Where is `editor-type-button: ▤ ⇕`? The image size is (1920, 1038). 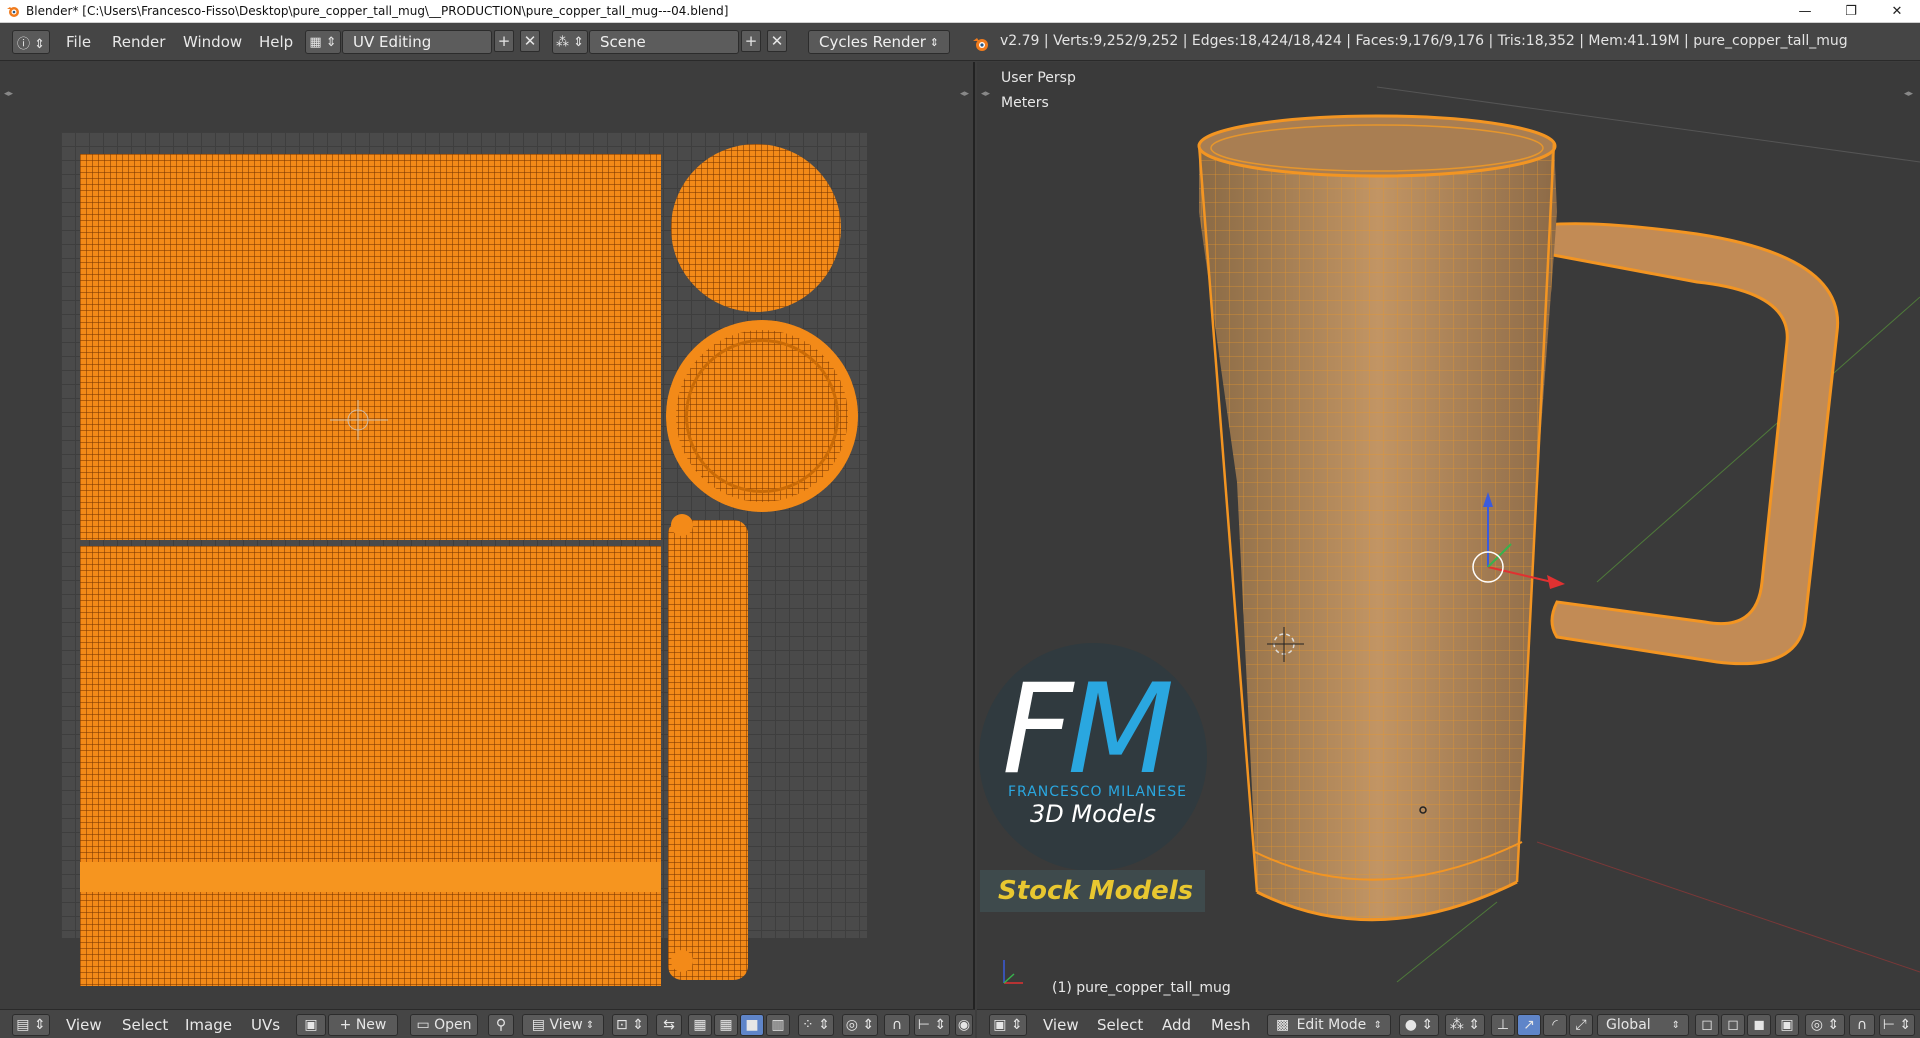
editor-type-button: ▤ ⇕ is located at coordinates (31, 1025).